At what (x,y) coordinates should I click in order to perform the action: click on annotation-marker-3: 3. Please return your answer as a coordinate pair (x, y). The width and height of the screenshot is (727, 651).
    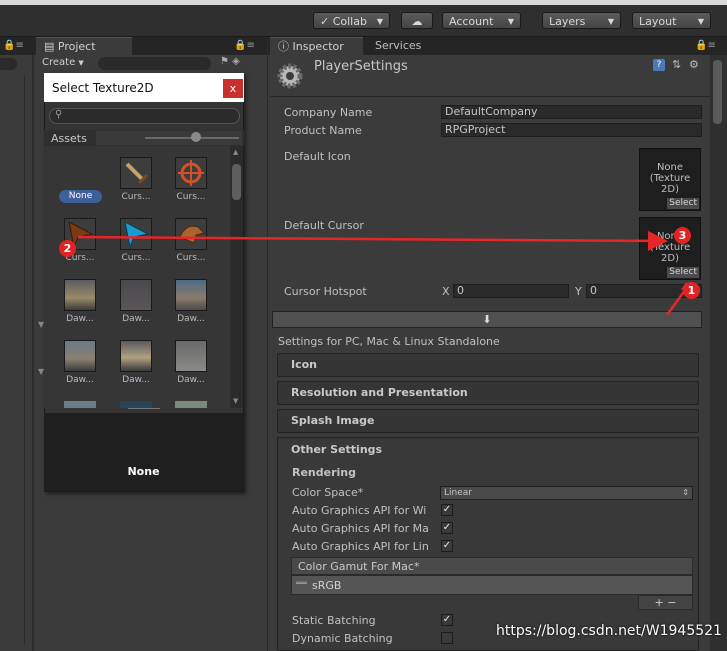
    Looking at the image, I should click on (682, 235).